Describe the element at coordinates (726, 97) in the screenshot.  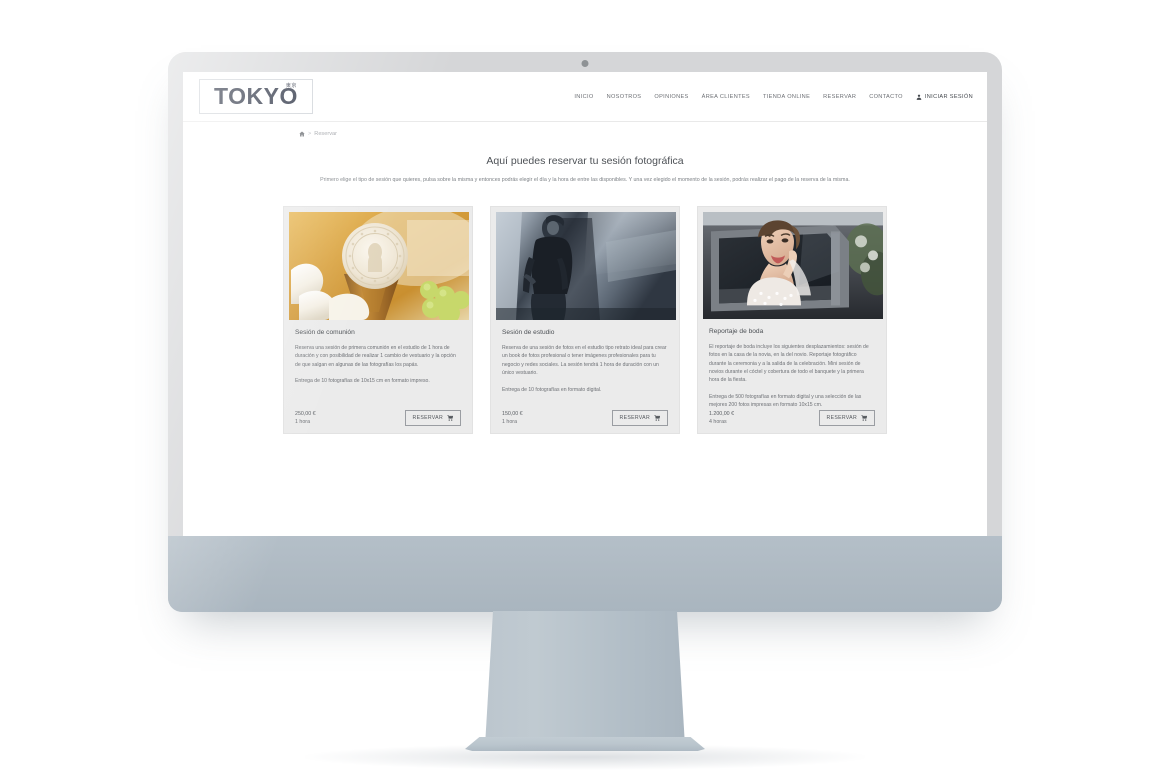
I see `nav-item-area-clientes: ÁREA CLIENTES` at that location.